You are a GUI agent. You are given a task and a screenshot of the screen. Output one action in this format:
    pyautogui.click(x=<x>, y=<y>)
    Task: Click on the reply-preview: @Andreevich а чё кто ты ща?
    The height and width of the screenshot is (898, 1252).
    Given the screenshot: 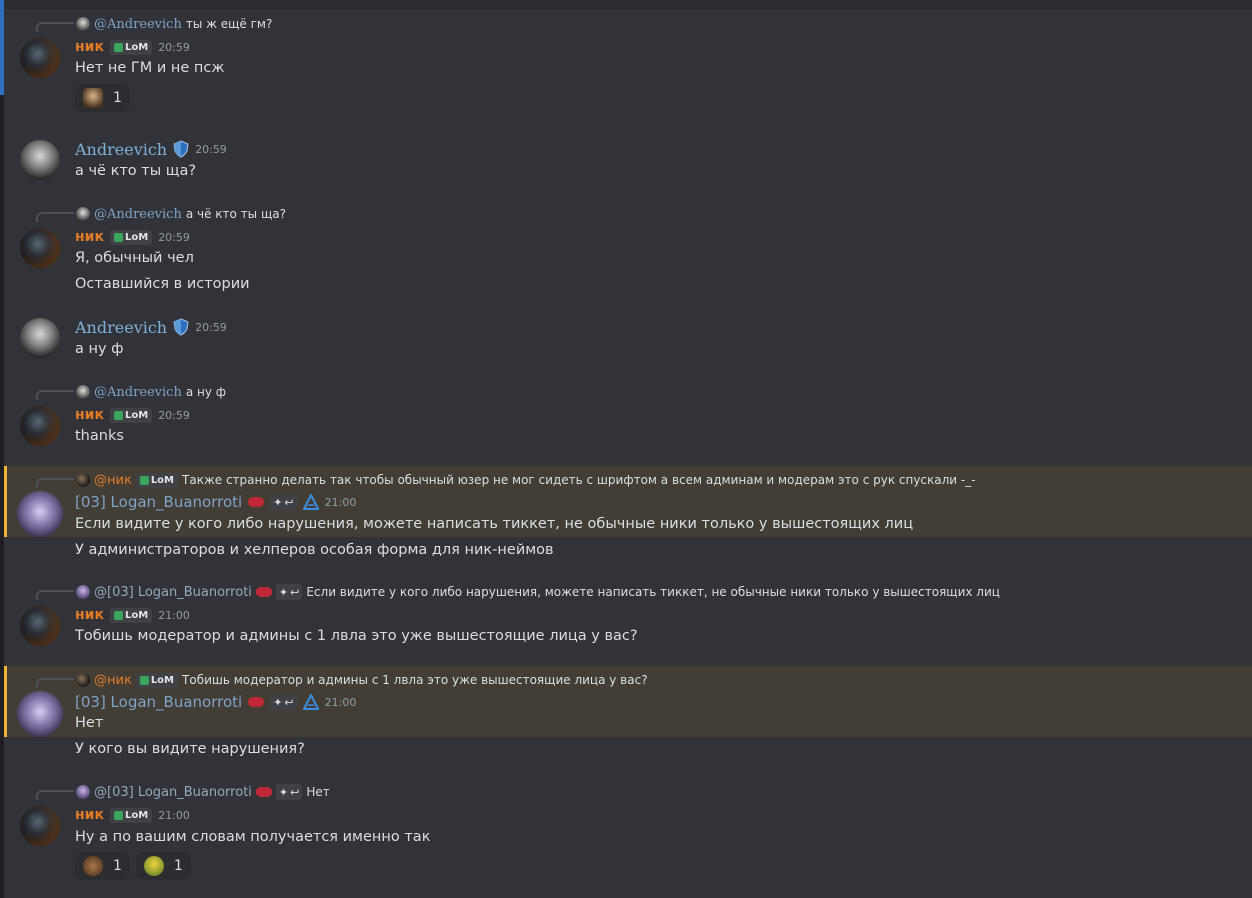 What is the action you would take?
    pyautogui.click(x=181, y=214)
    